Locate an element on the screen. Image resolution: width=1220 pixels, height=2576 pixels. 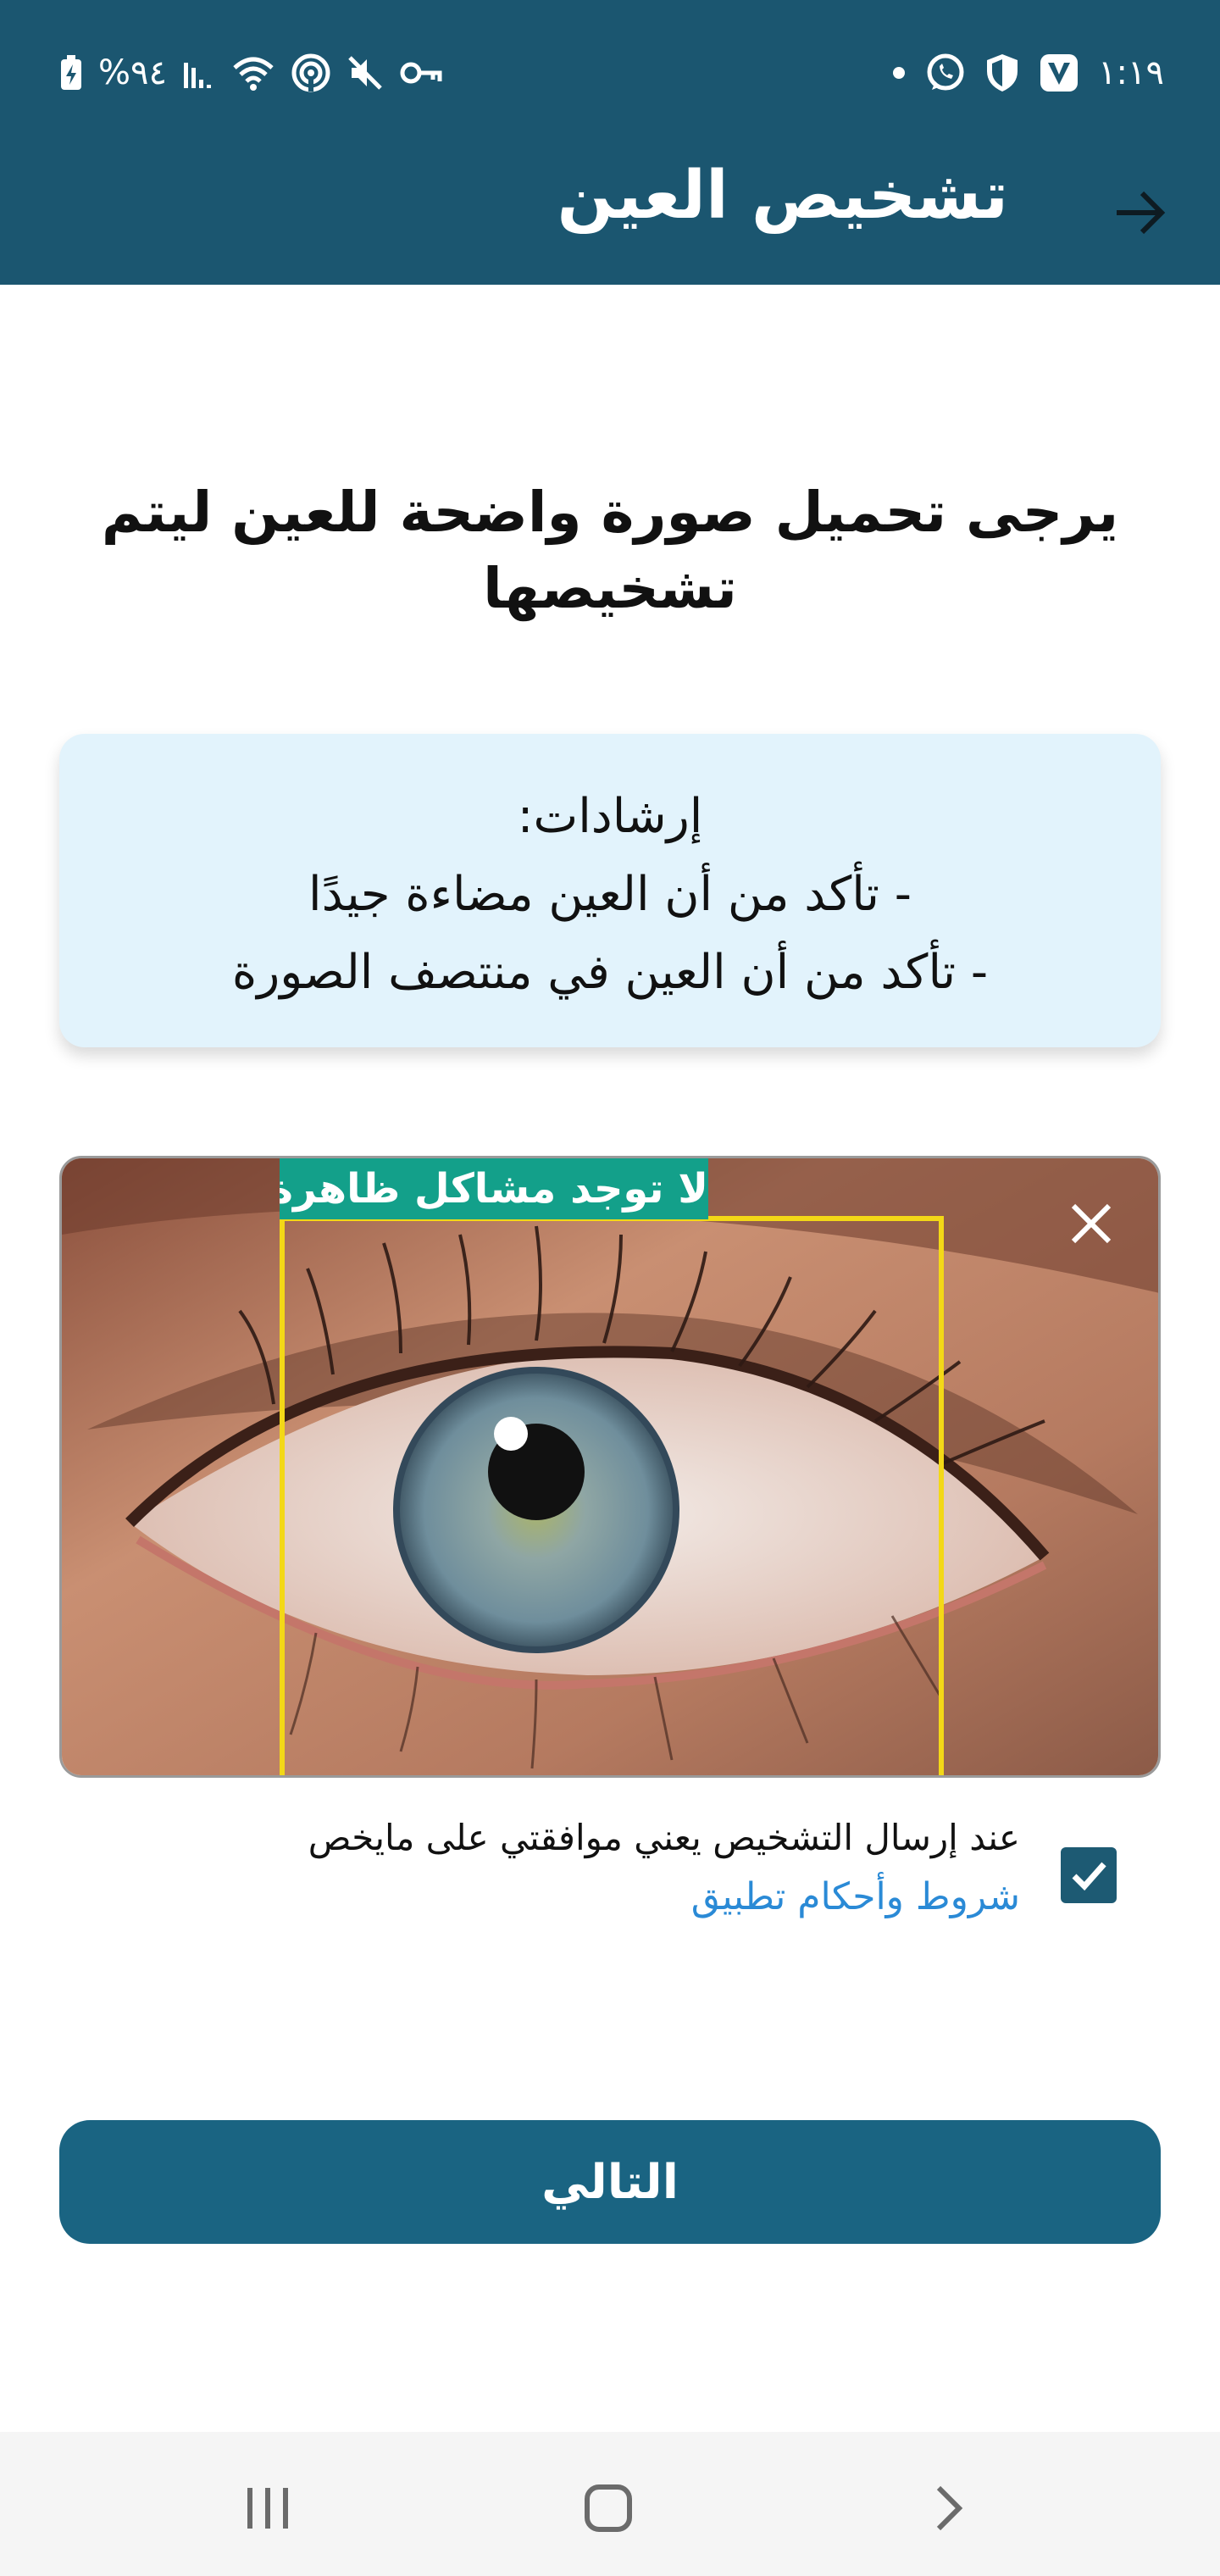
recent-apps-button is located at coordinates (268, 2508).